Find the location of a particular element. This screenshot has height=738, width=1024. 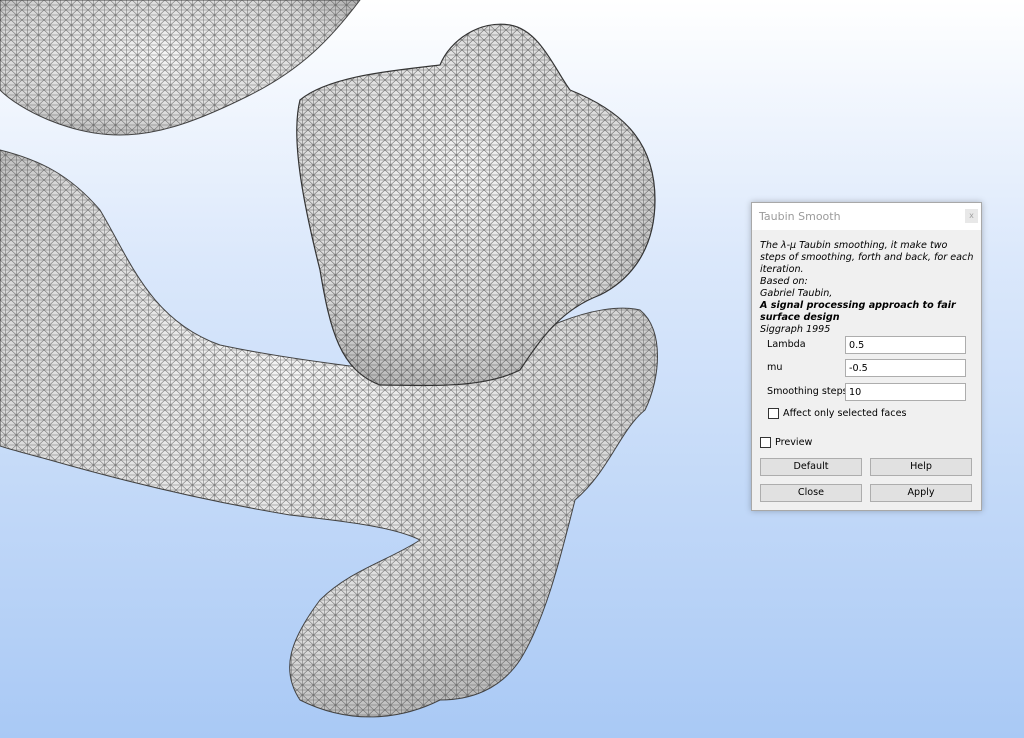

preview-label: Preview is located at coordinates (794, 442).